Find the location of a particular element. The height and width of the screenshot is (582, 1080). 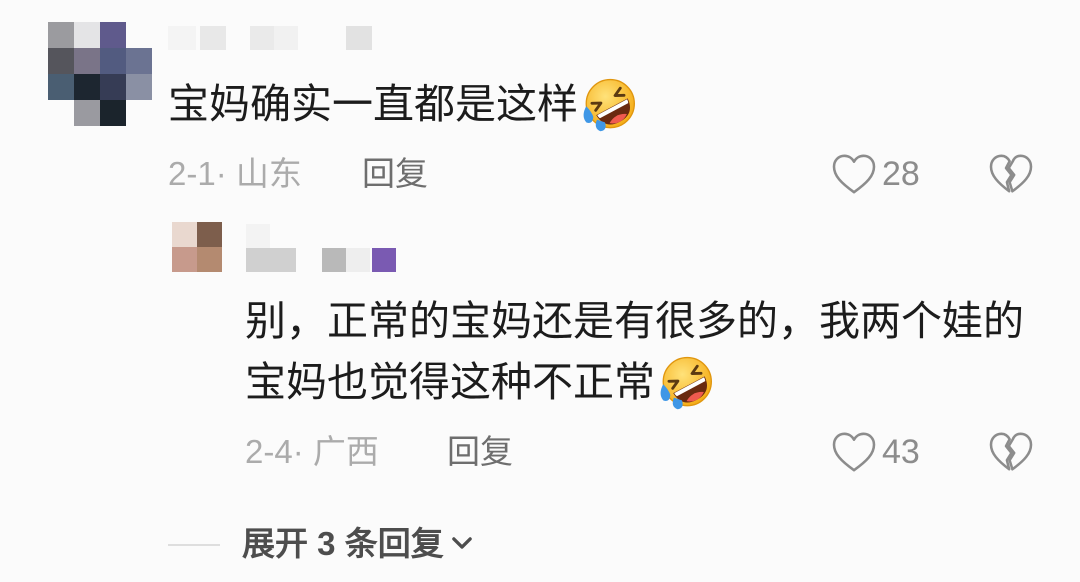

expand-replies-label: 展开 3 条回复 is located at coordinates (343, 543).